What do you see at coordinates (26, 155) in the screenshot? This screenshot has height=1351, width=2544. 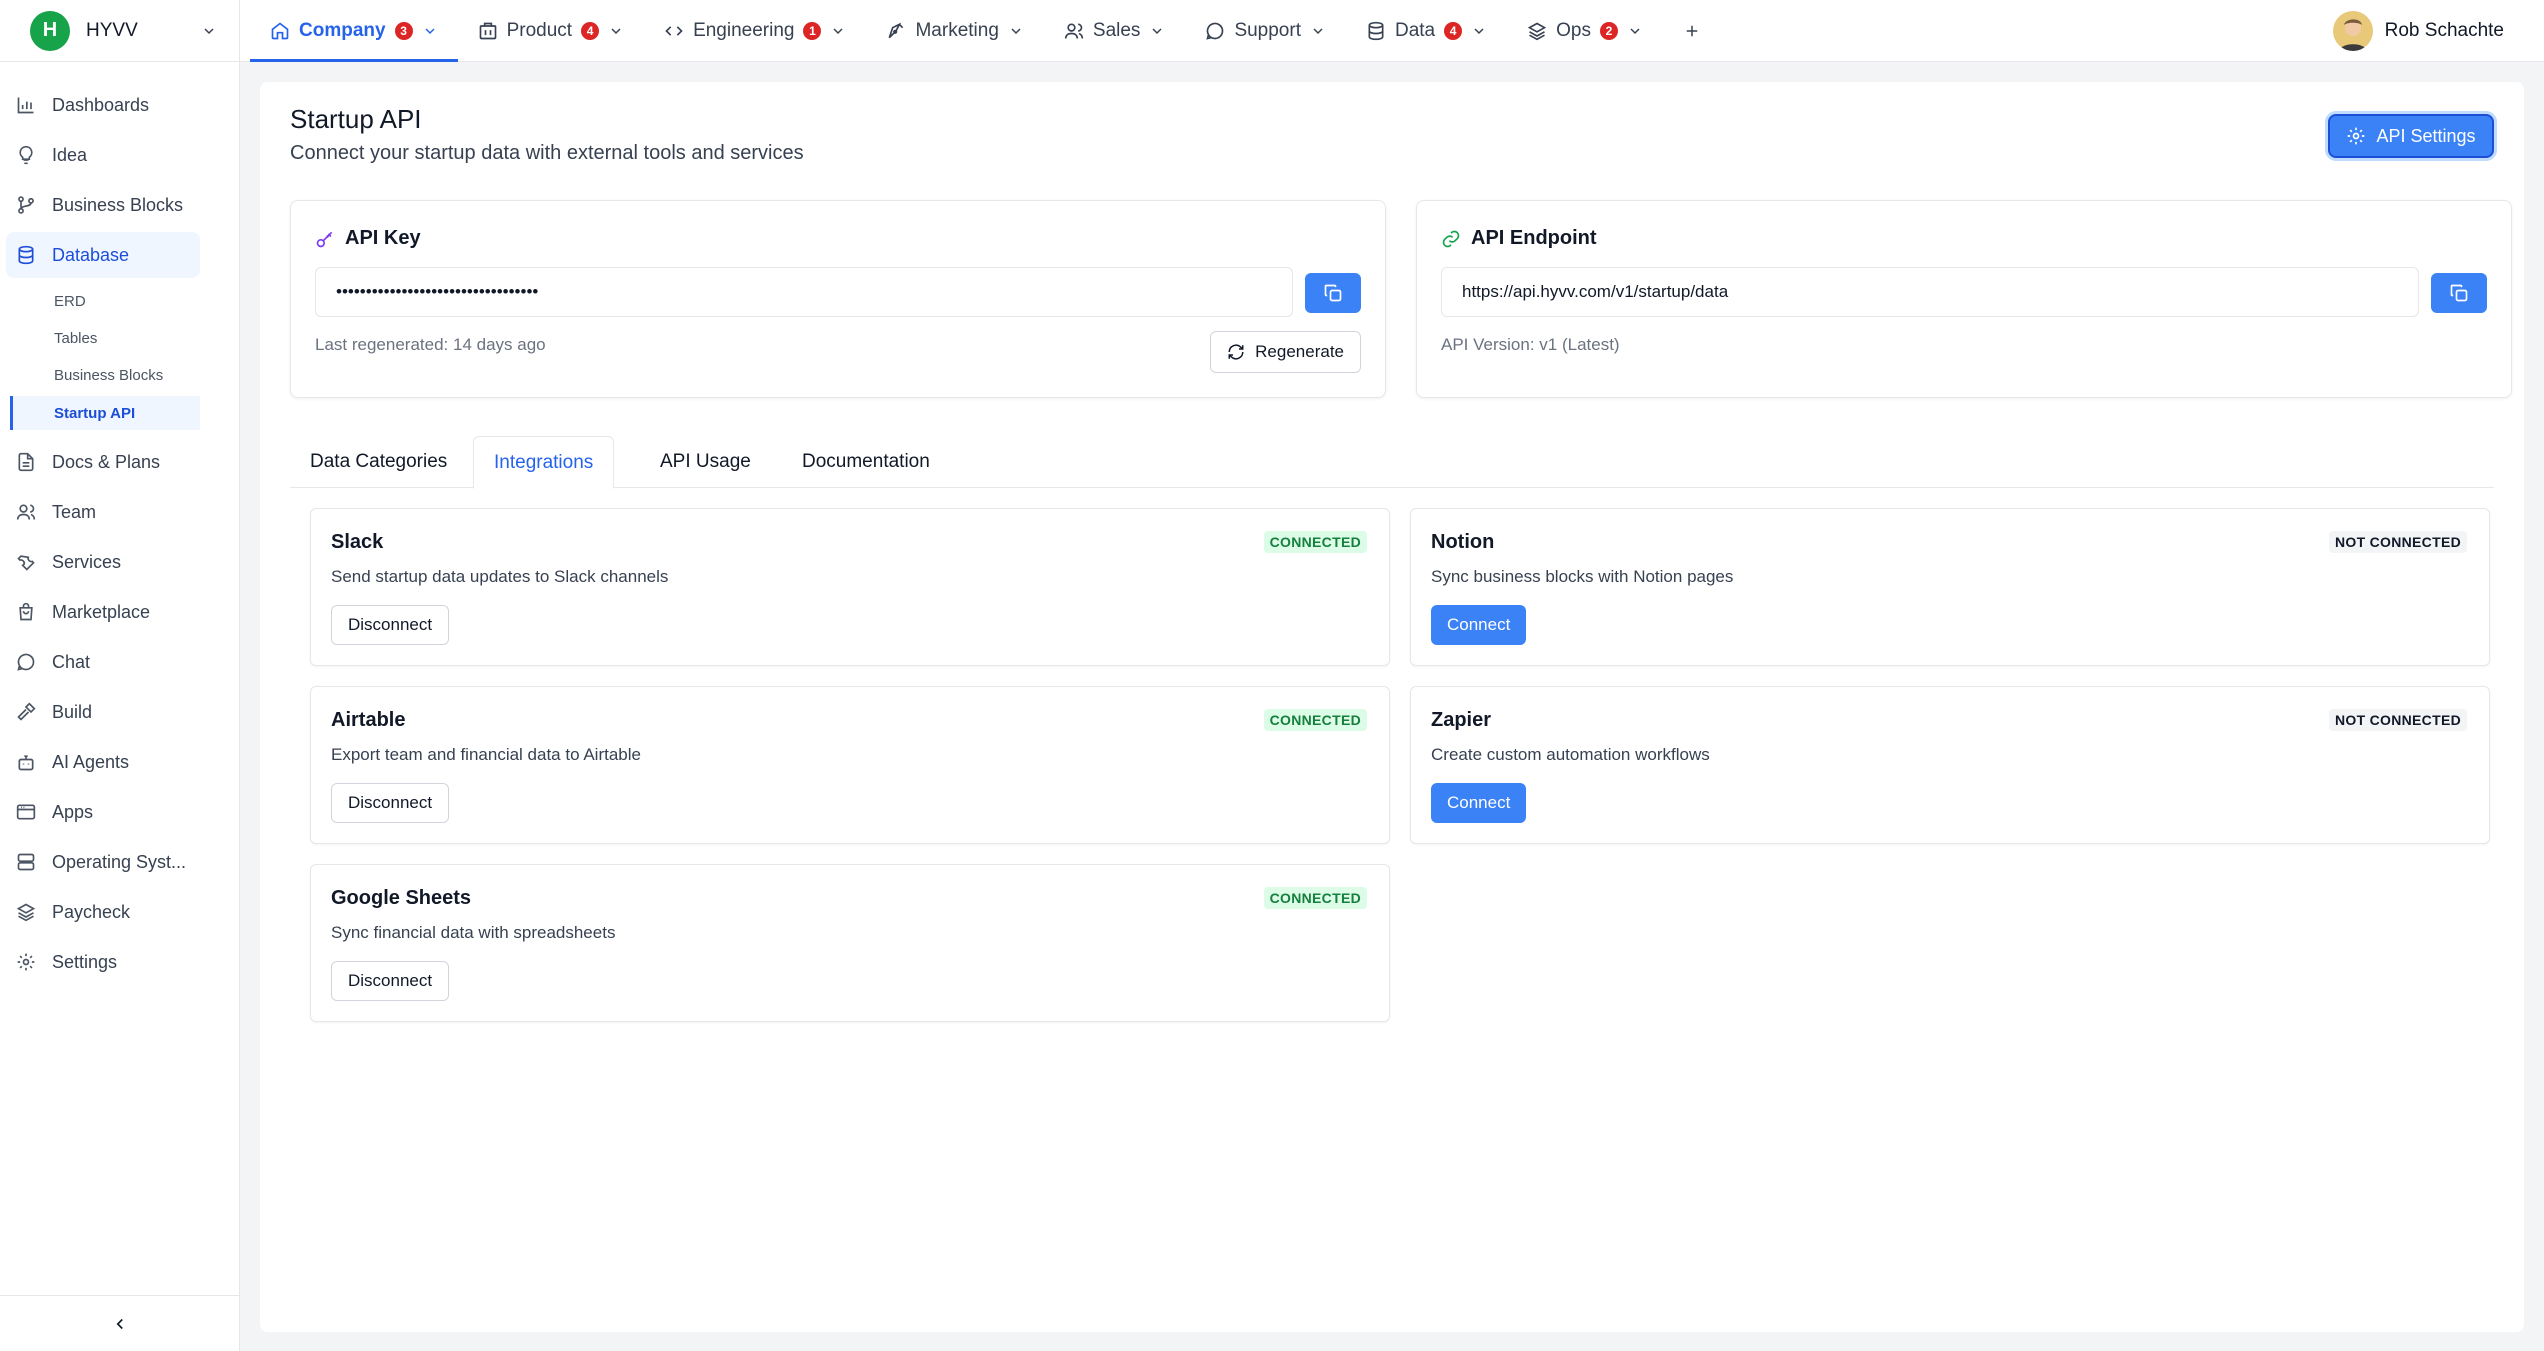 I see `lightbulb-icon` at bounding box center [26, 155].